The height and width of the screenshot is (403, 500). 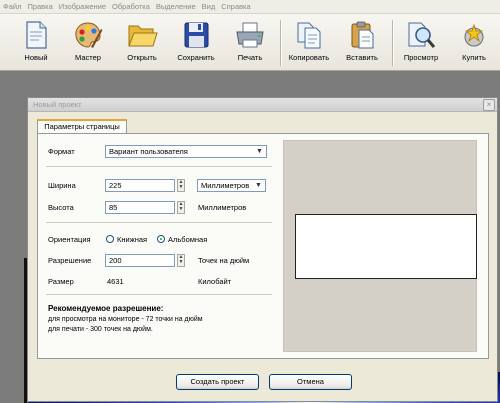 I want to click on units-value: Миллиметров, so click(x=225, y=185).